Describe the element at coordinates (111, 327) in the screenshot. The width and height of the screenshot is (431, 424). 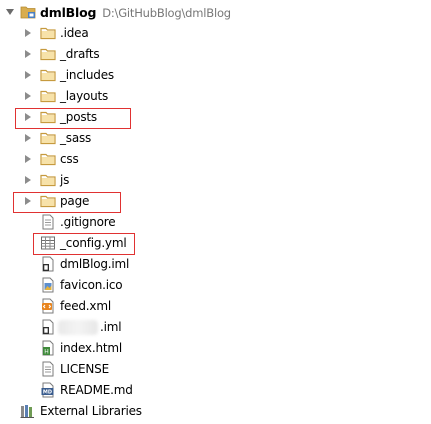
I see `file-label: .iml` at that location.